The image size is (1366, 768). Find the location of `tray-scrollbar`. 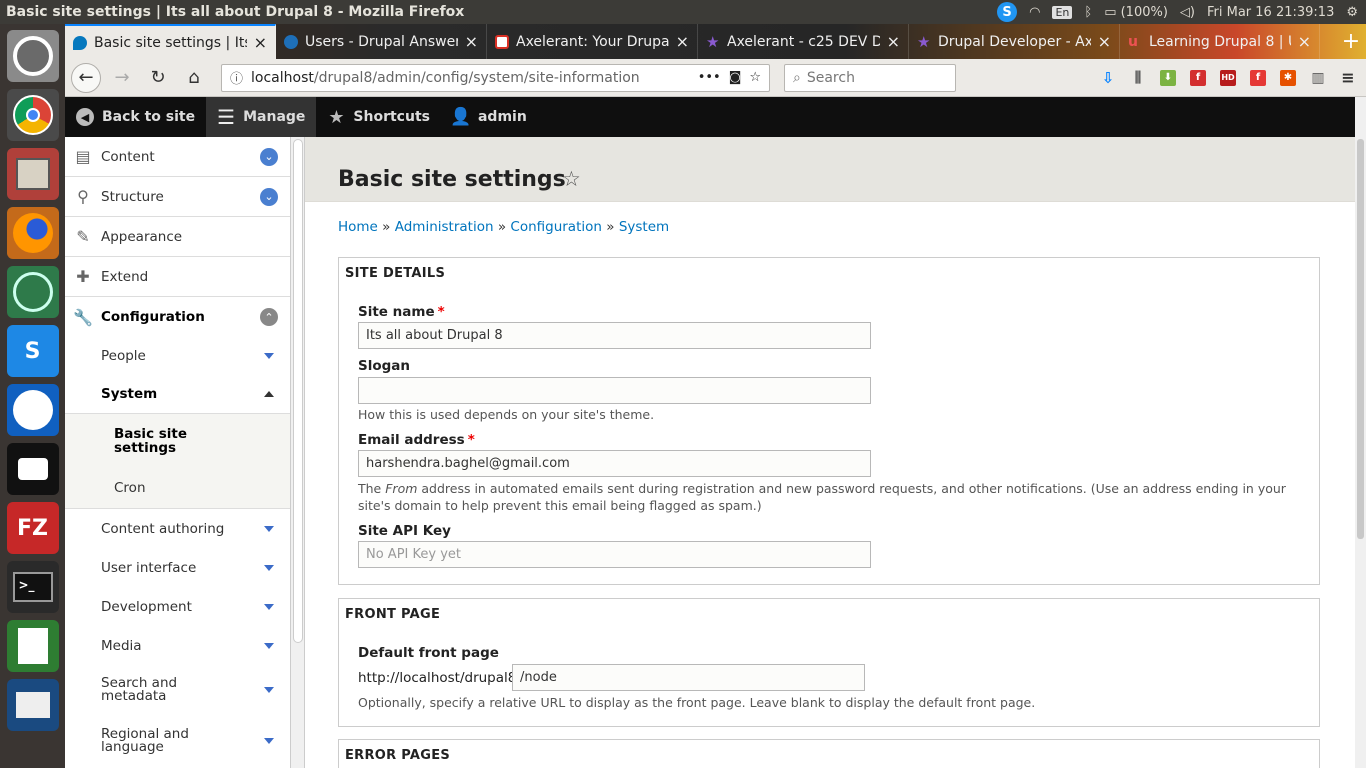

tray-scrollbar is located at coordinates (298, 452).